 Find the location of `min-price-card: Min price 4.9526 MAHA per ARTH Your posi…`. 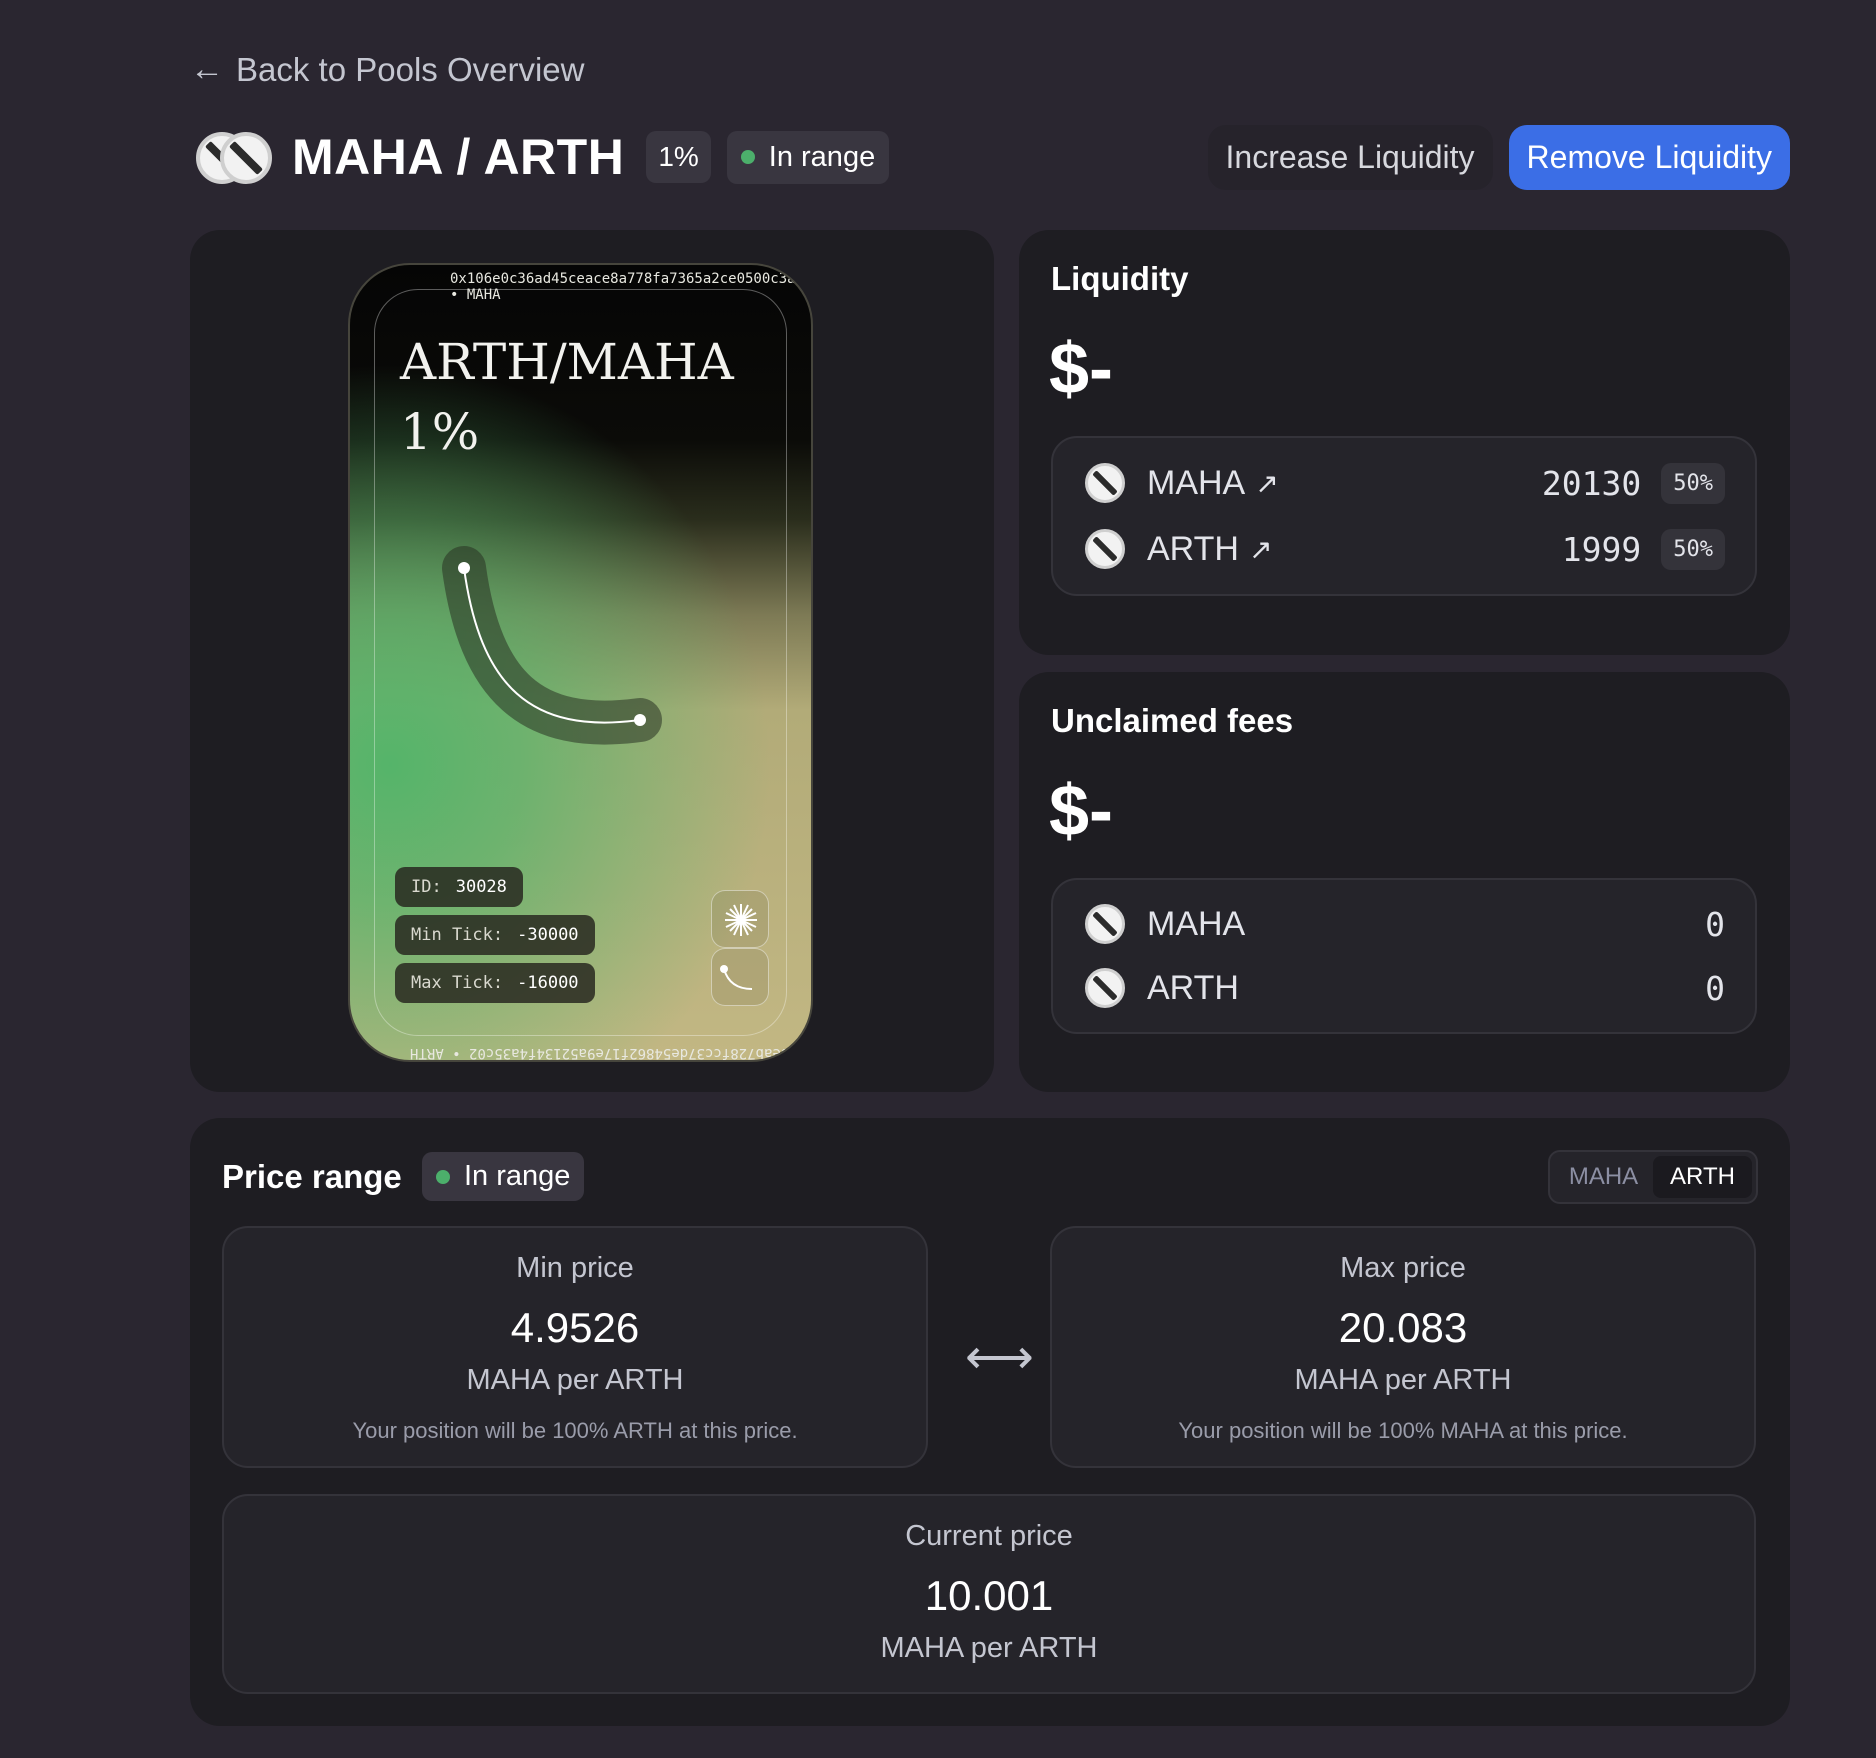

min-price-card: Min price 4.9526 MAHA per ARTH Your posi… is located at coordinates (575, 1347).